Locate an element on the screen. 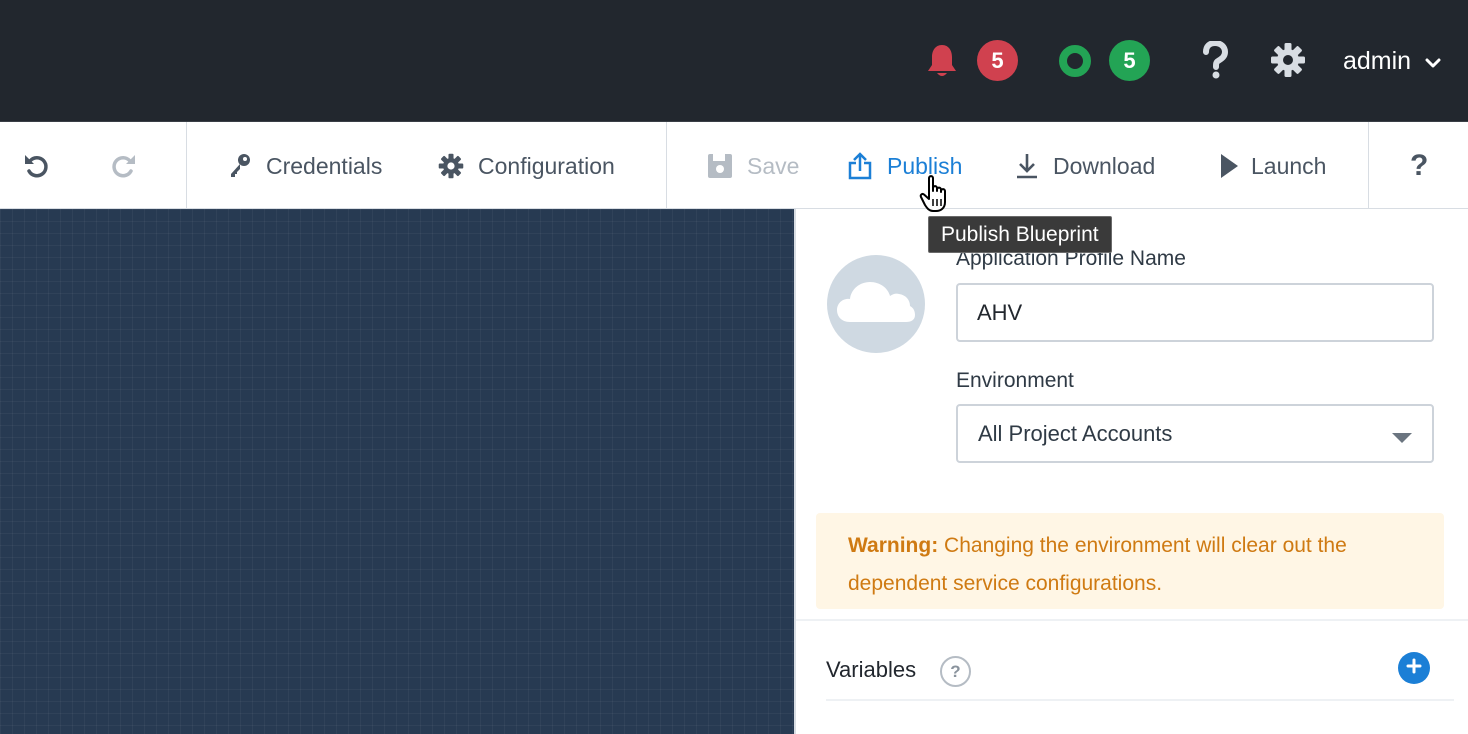 The height and width of the screenshot is (734, 1468). profile-name-input is located at coordinates (1195, 312).